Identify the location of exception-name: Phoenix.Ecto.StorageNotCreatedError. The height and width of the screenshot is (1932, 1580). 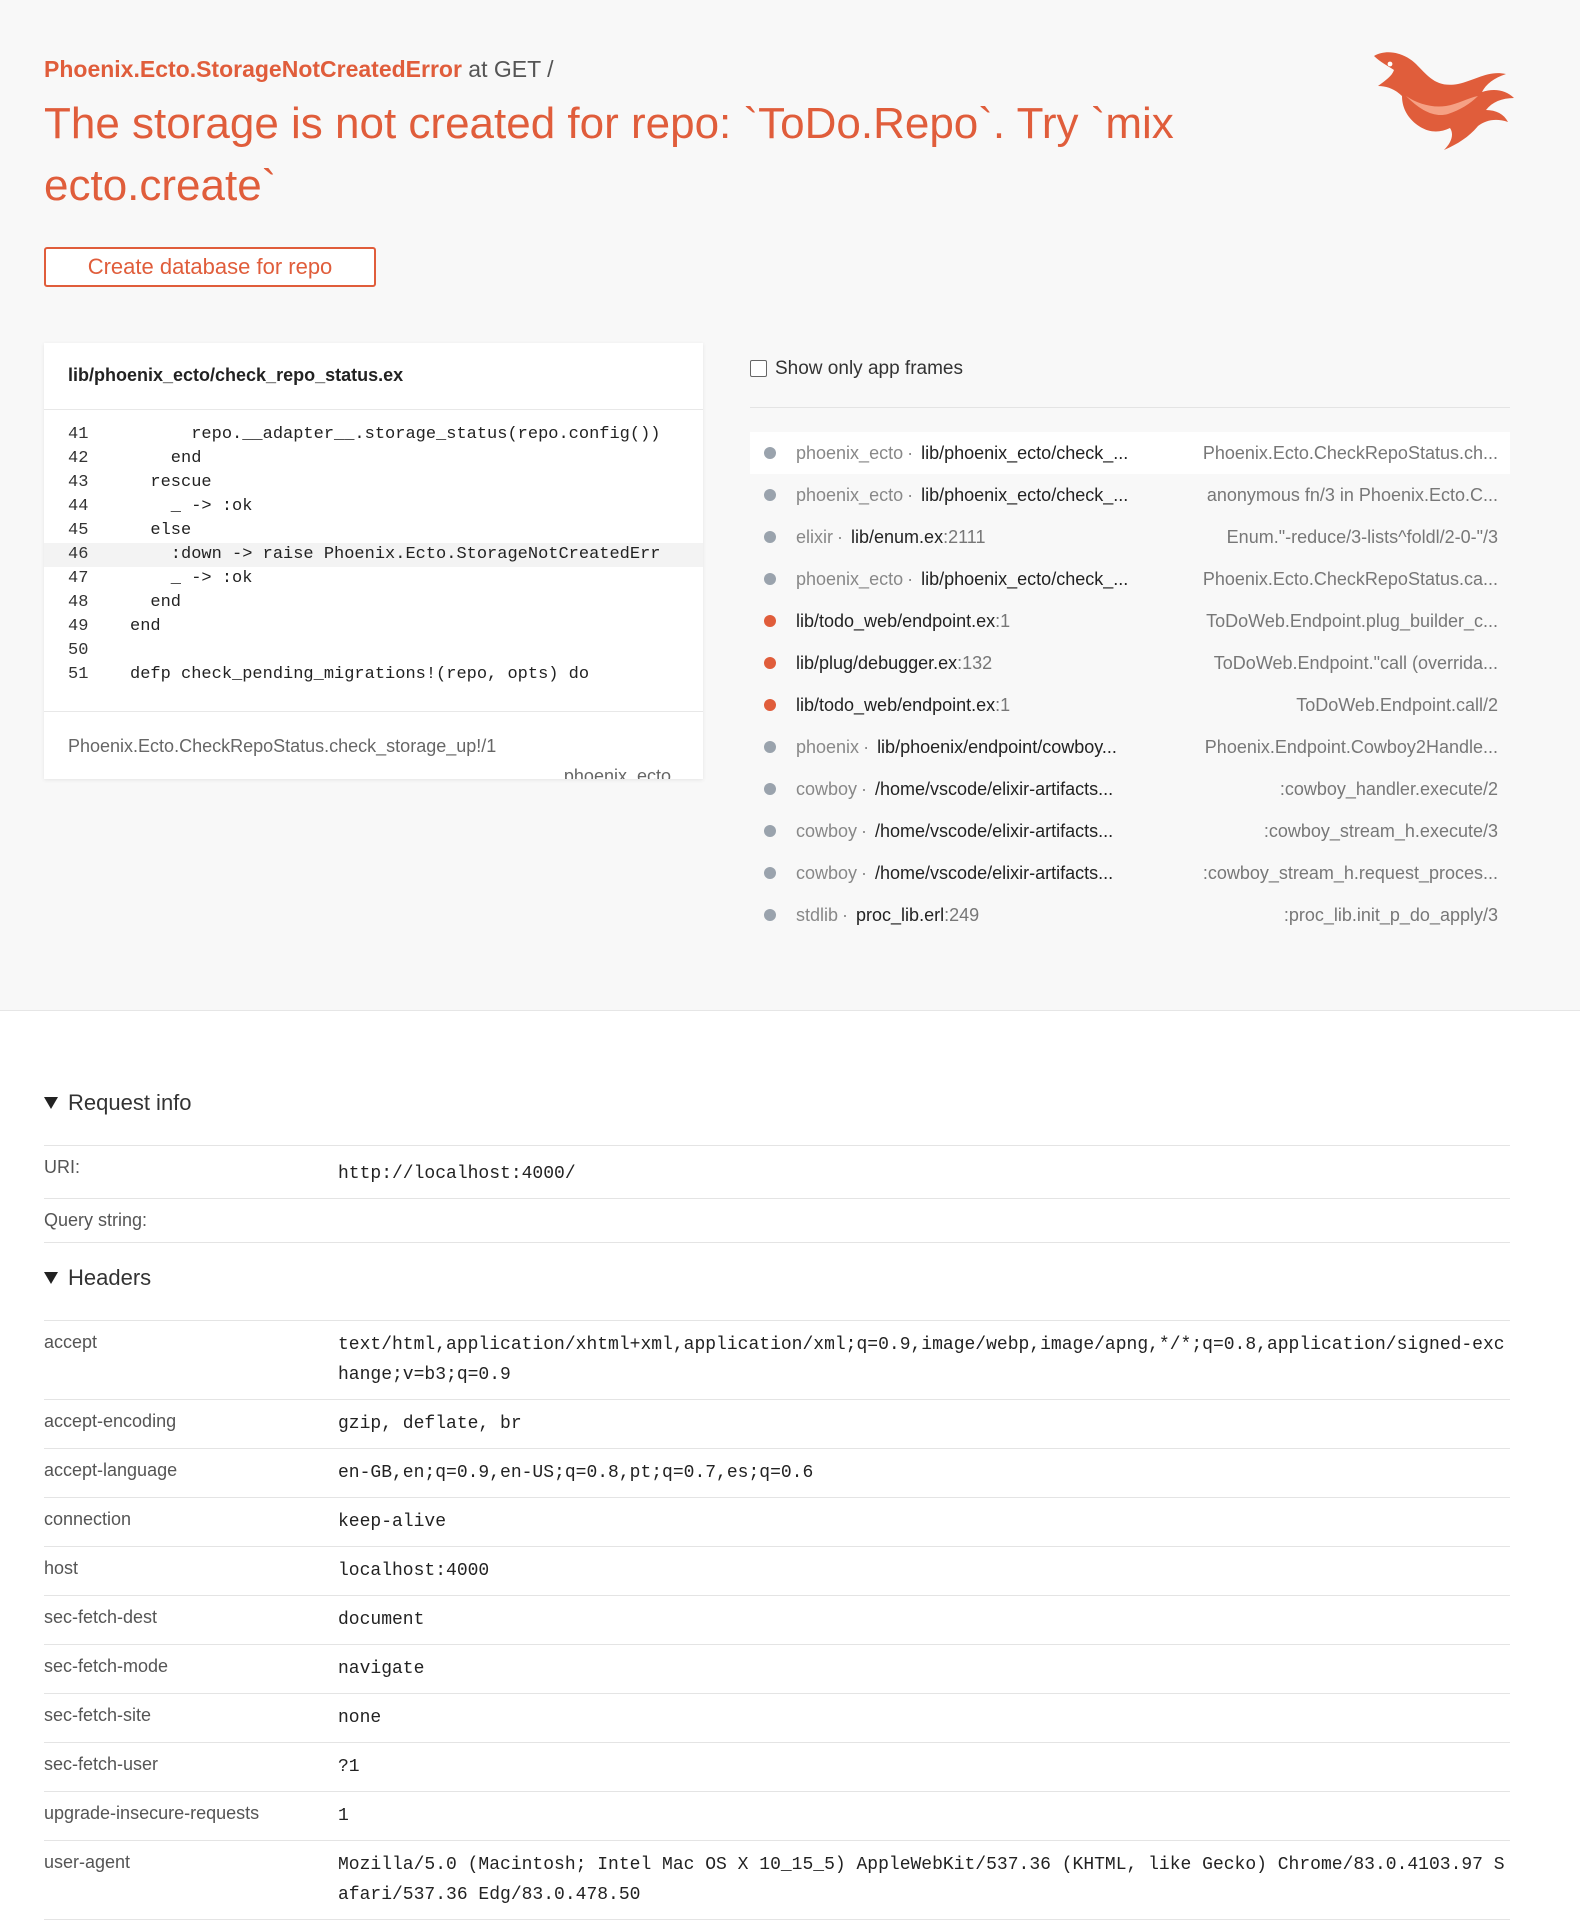
(253, 69).